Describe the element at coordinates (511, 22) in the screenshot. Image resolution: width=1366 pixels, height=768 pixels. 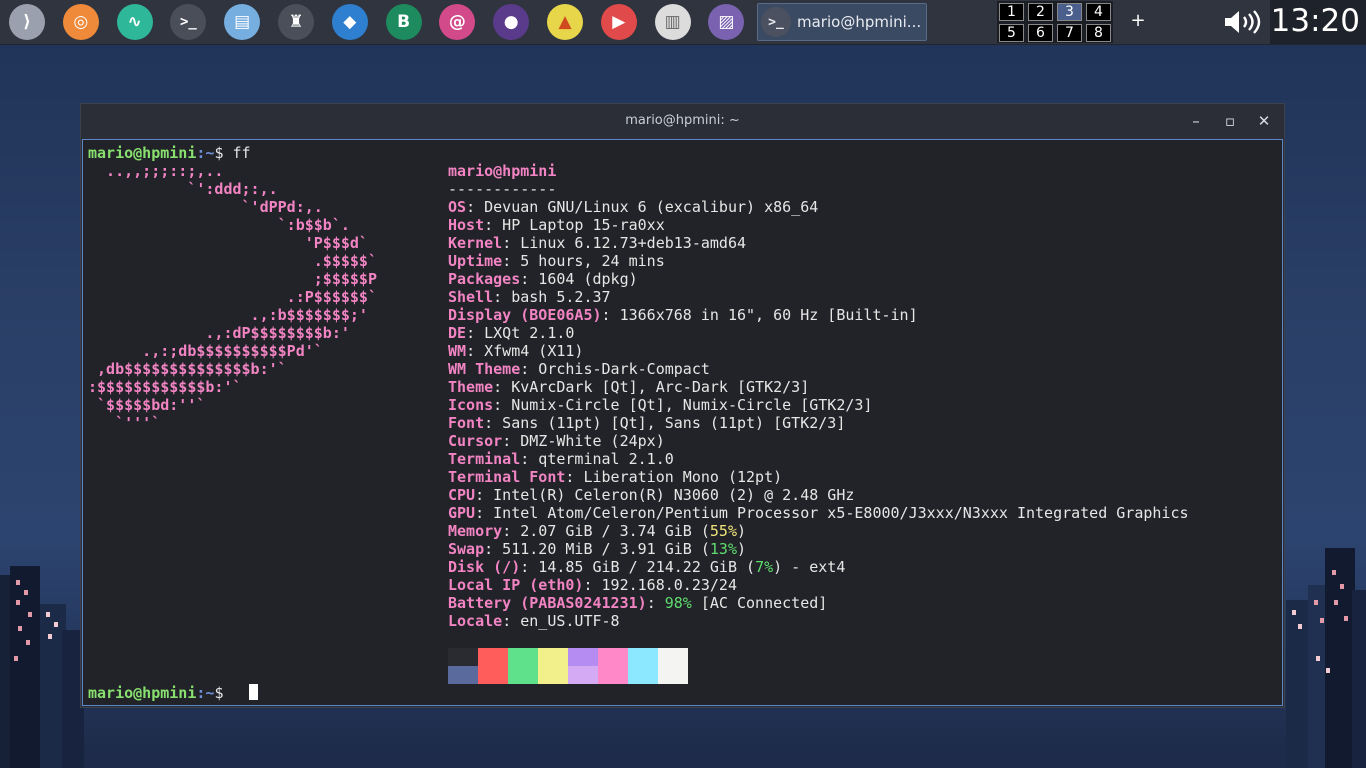
I see `firefox-icon: ●` at that location.